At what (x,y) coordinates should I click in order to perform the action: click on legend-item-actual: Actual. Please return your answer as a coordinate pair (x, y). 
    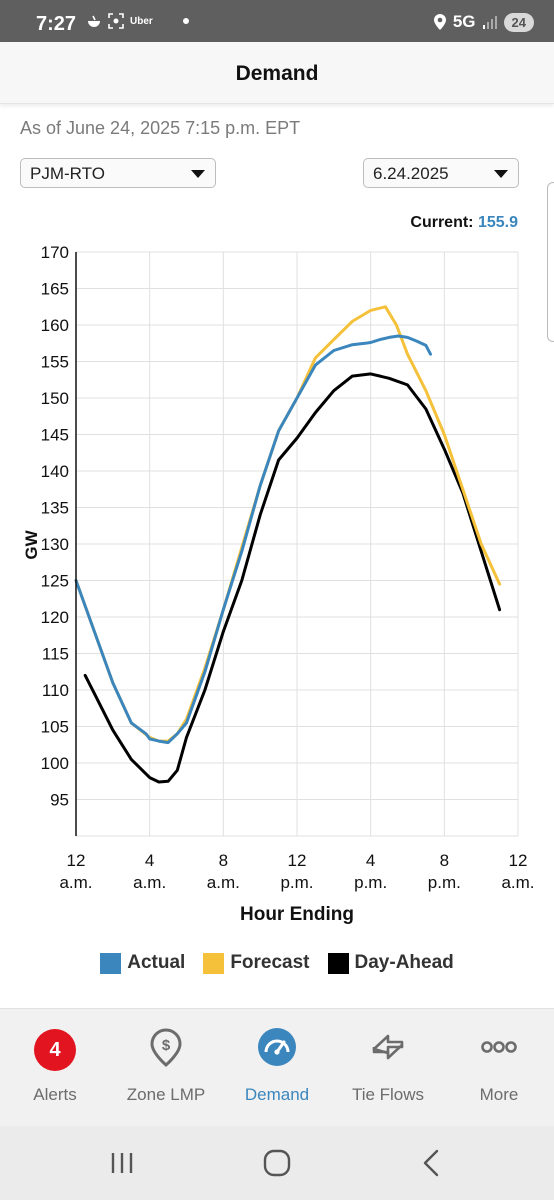
    Looking at the image, I should click on (142, 963).